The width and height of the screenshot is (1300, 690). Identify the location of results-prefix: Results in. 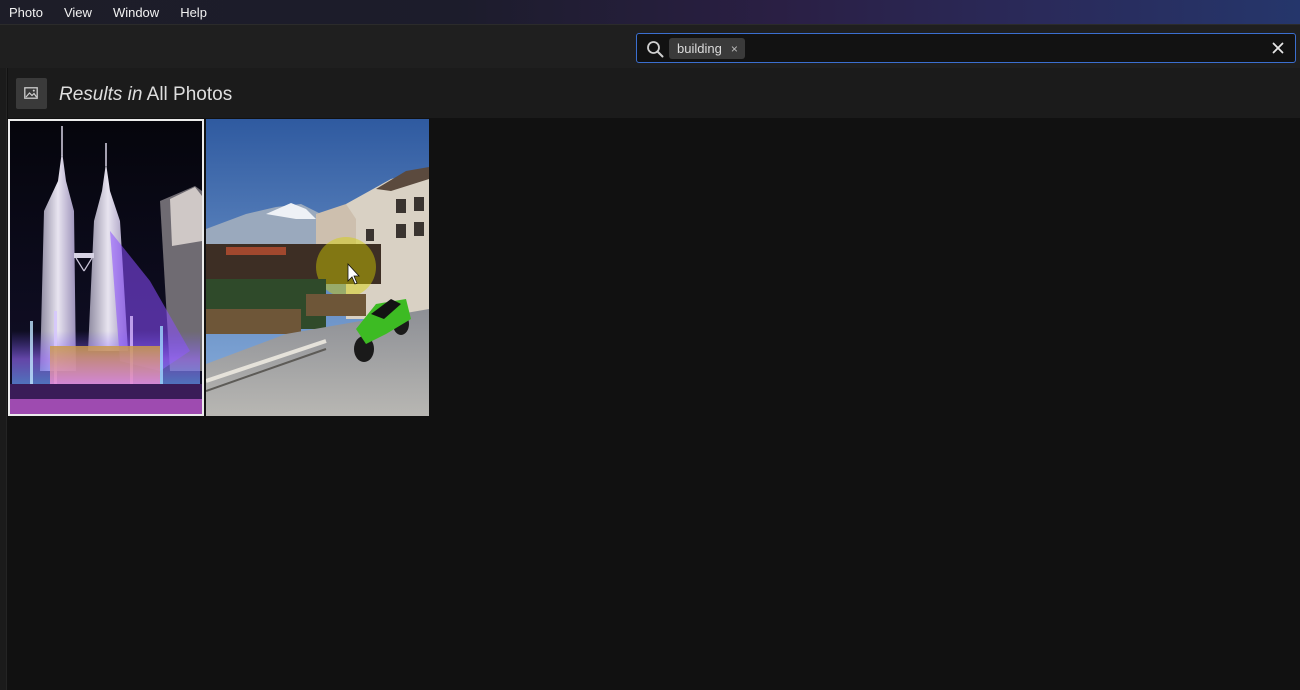
(101, 94).